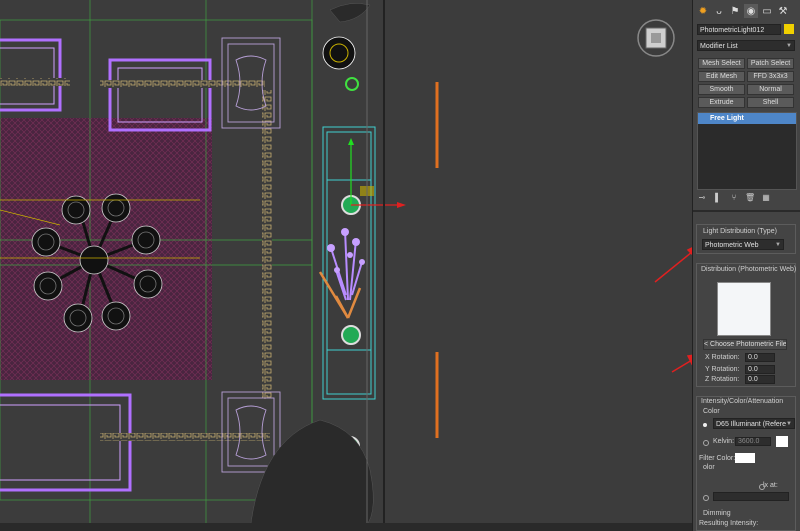 The height and width of the screenshot is (531, 800). Describe the element at coordinates (742, 401) in the screenshot. I see `intensity-title: Intensity/Color/Attenuation` at that location.